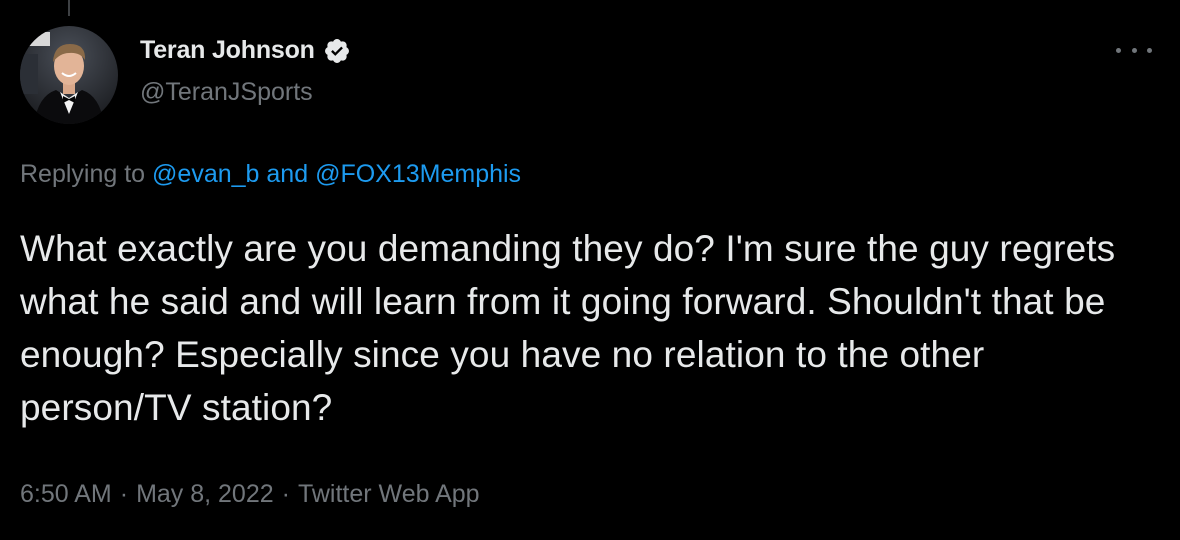  Describe the element at coordinates (69, 8) in the screenshot. I see `thread-connector-line` at that location.